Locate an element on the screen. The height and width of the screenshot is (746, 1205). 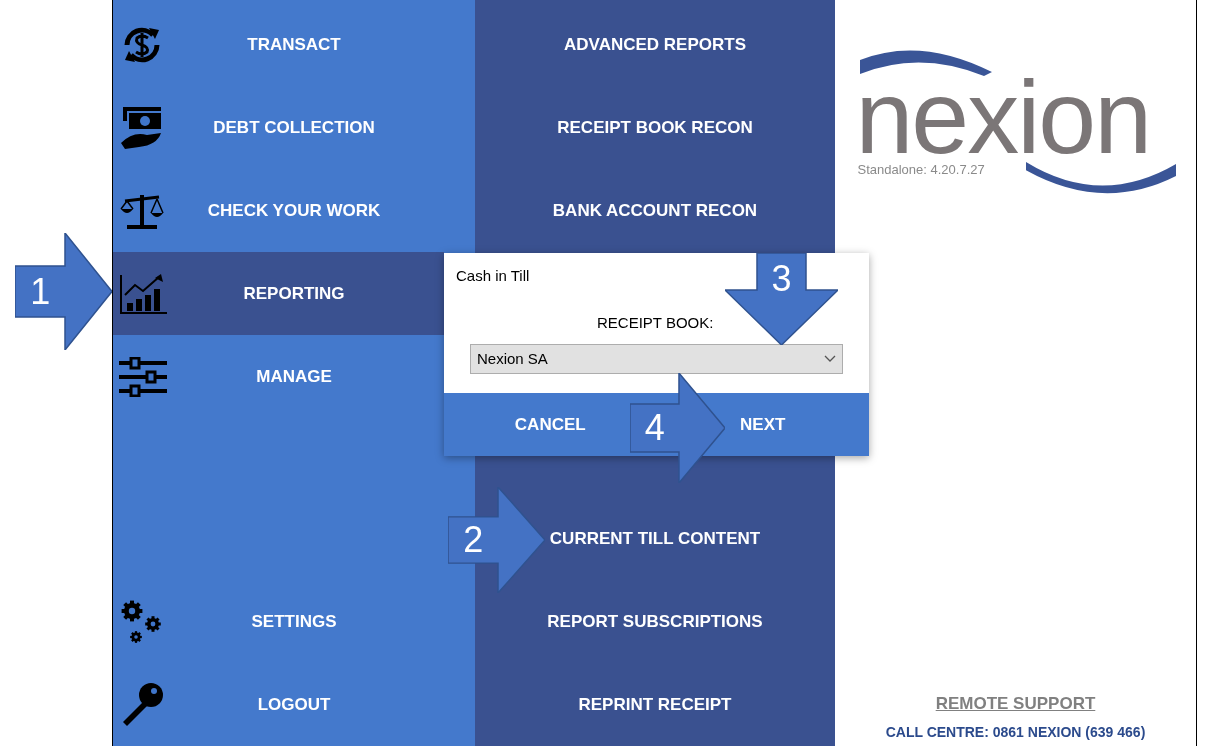
callout-number: 3 is located at coordinates (781, 279).